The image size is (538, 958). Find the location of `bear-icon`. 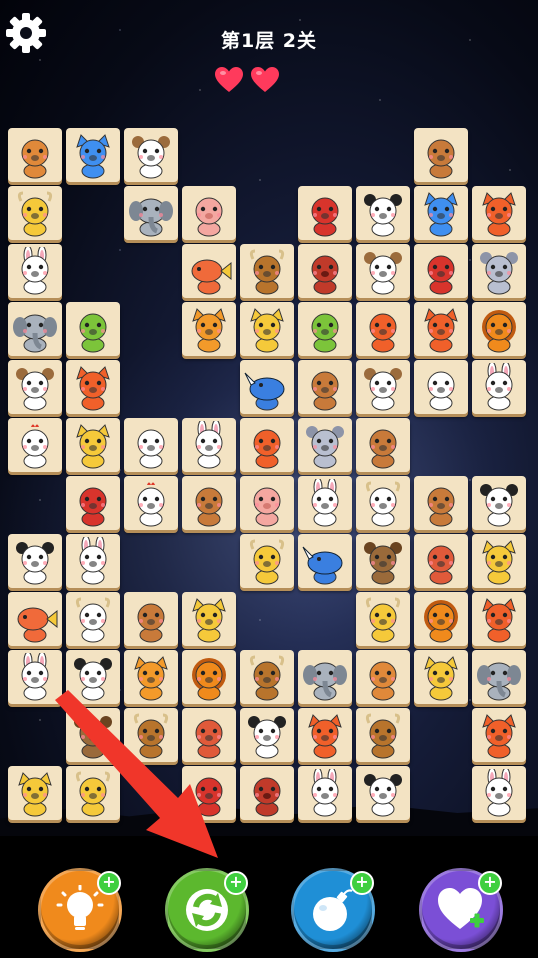

bear-icon is located at coordinates (383, 561).